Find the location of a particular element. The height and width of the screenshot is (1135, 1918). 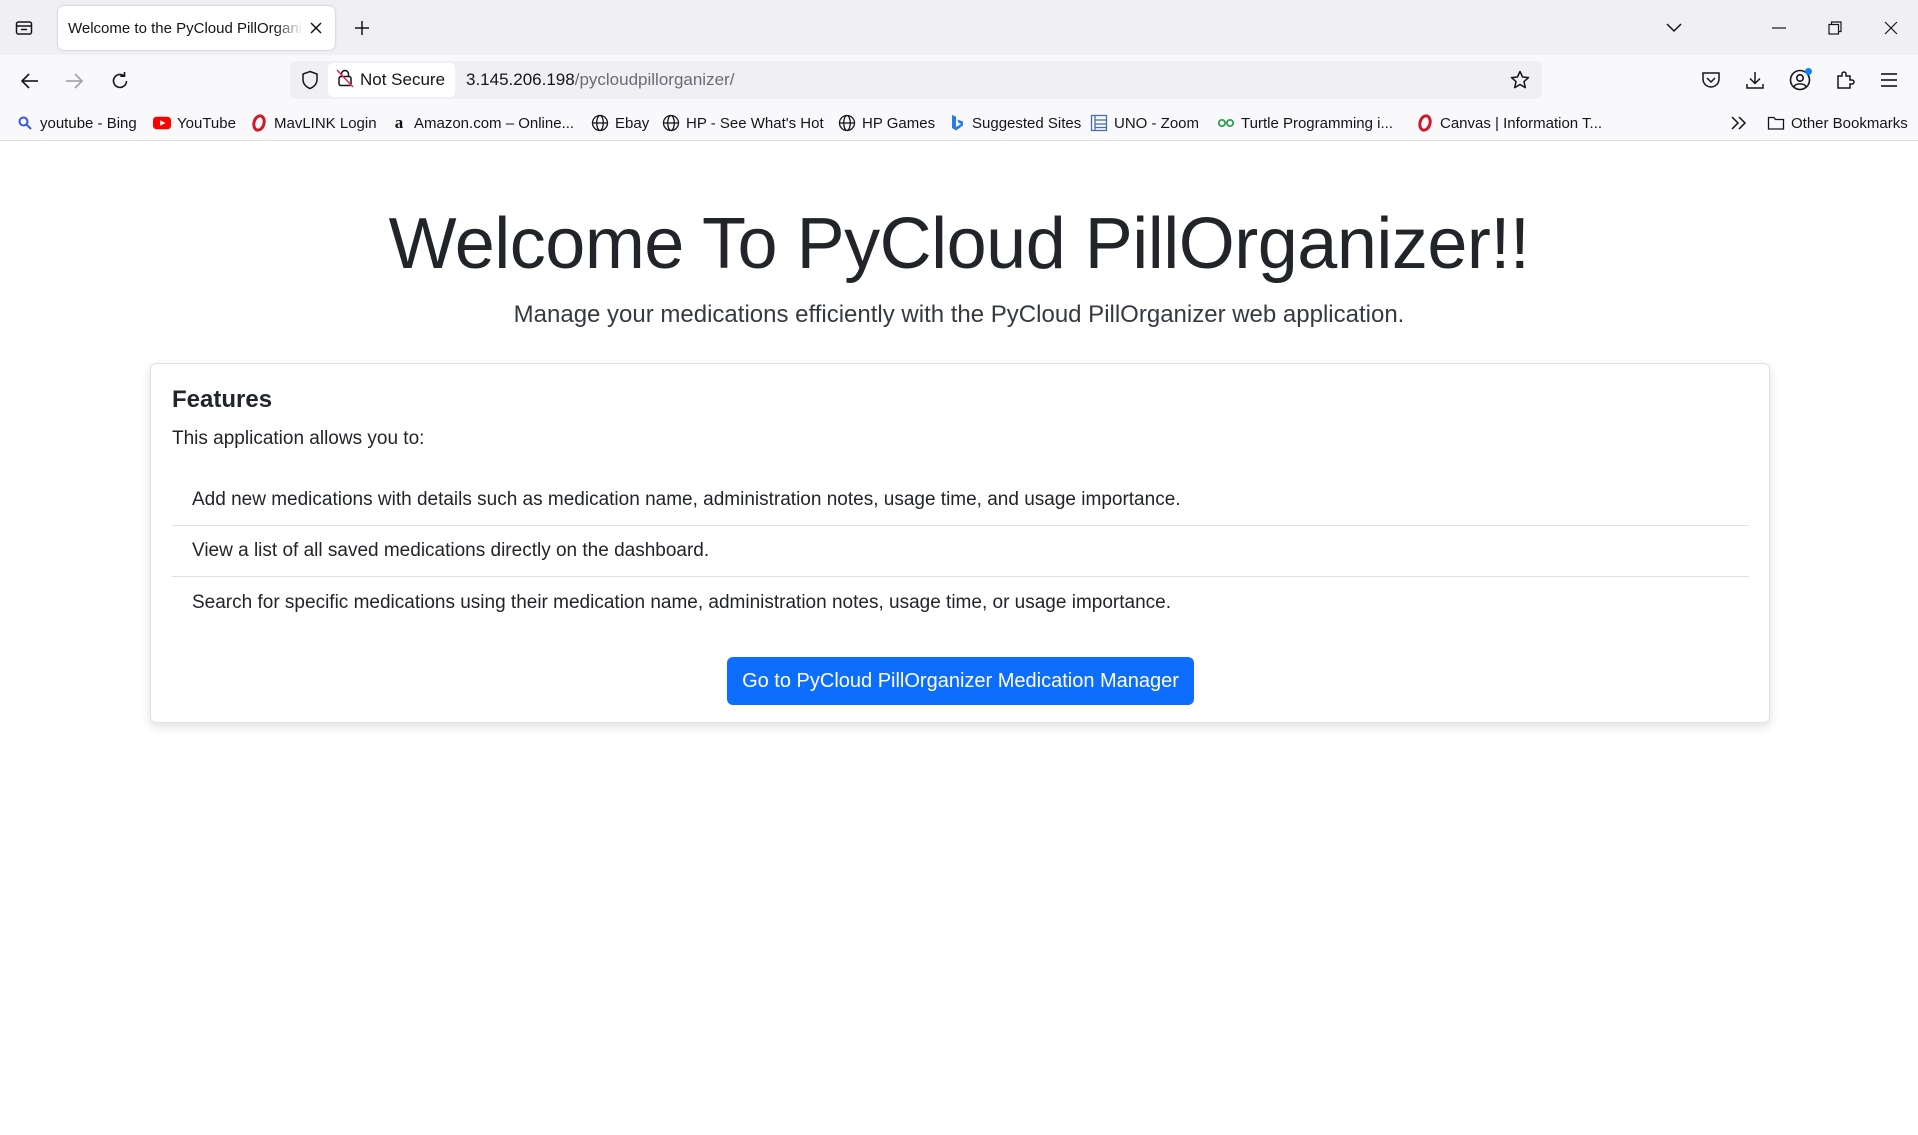

bookmark-uno-zoom: UNO - Zoom is located at coordinates (1144, 123).